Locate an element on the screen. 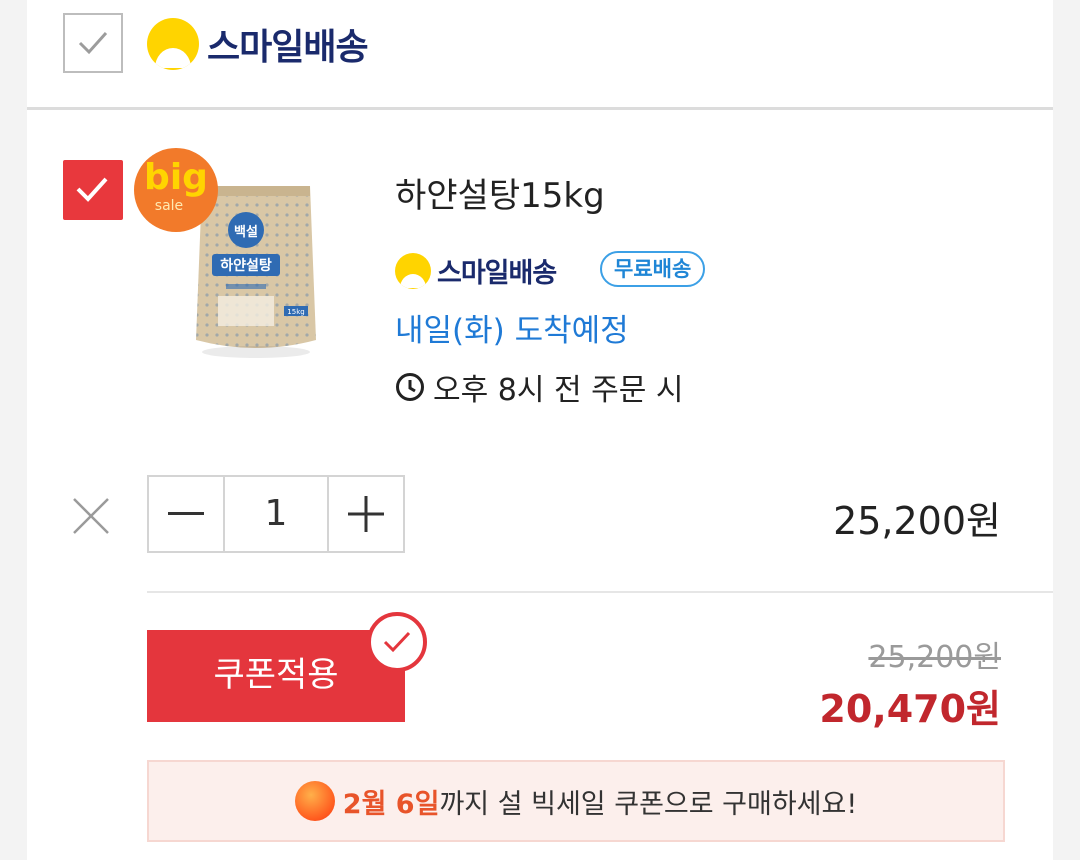 The height and width of the screenshot is (860, 1080). item-price: 25,200원 is located at coordinates (917, 521).